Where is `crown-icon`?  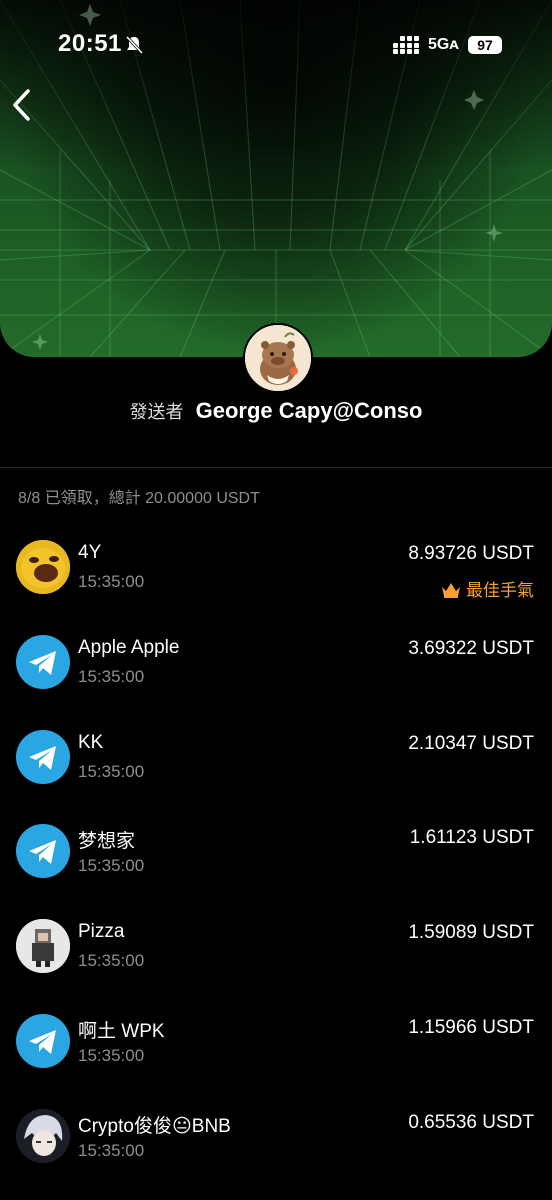
crown-icon is located at coordinates (451, 590).